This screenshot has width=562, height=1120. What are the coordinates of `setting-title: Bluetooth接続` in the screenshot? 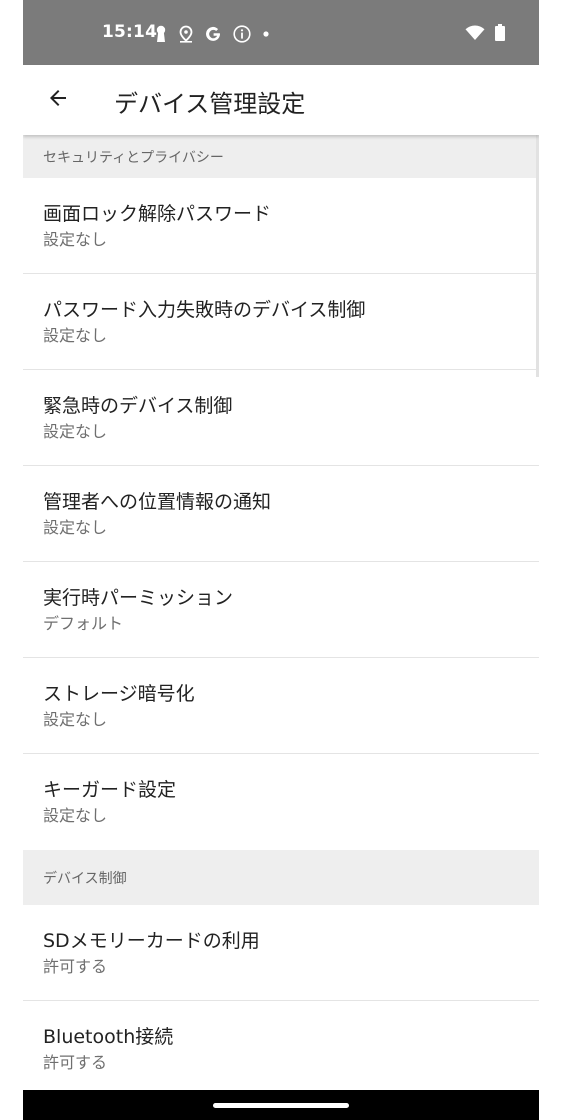 It's located at (108, 1037).